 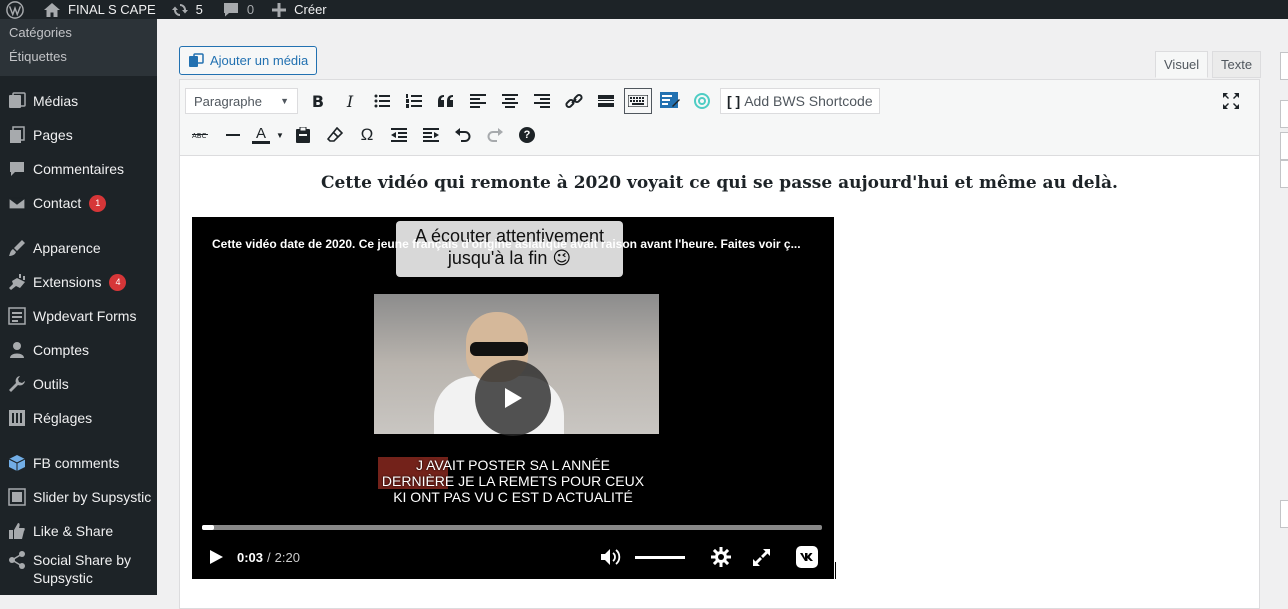 I want to click on bold-button: B, so click(x=318, y=101).